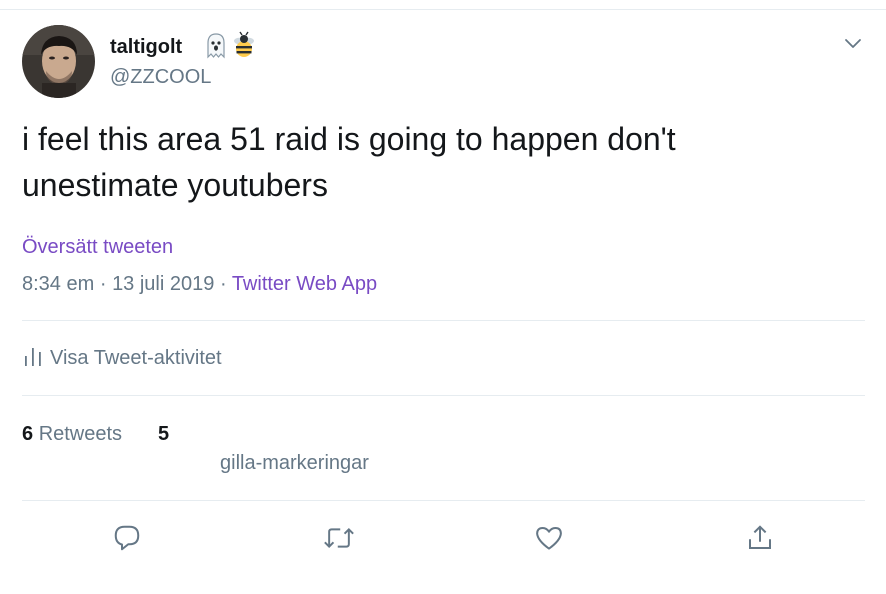  Describe the element at coordinates (33, 357) in the screenshot. I see `bar-chart-icon` at that location.